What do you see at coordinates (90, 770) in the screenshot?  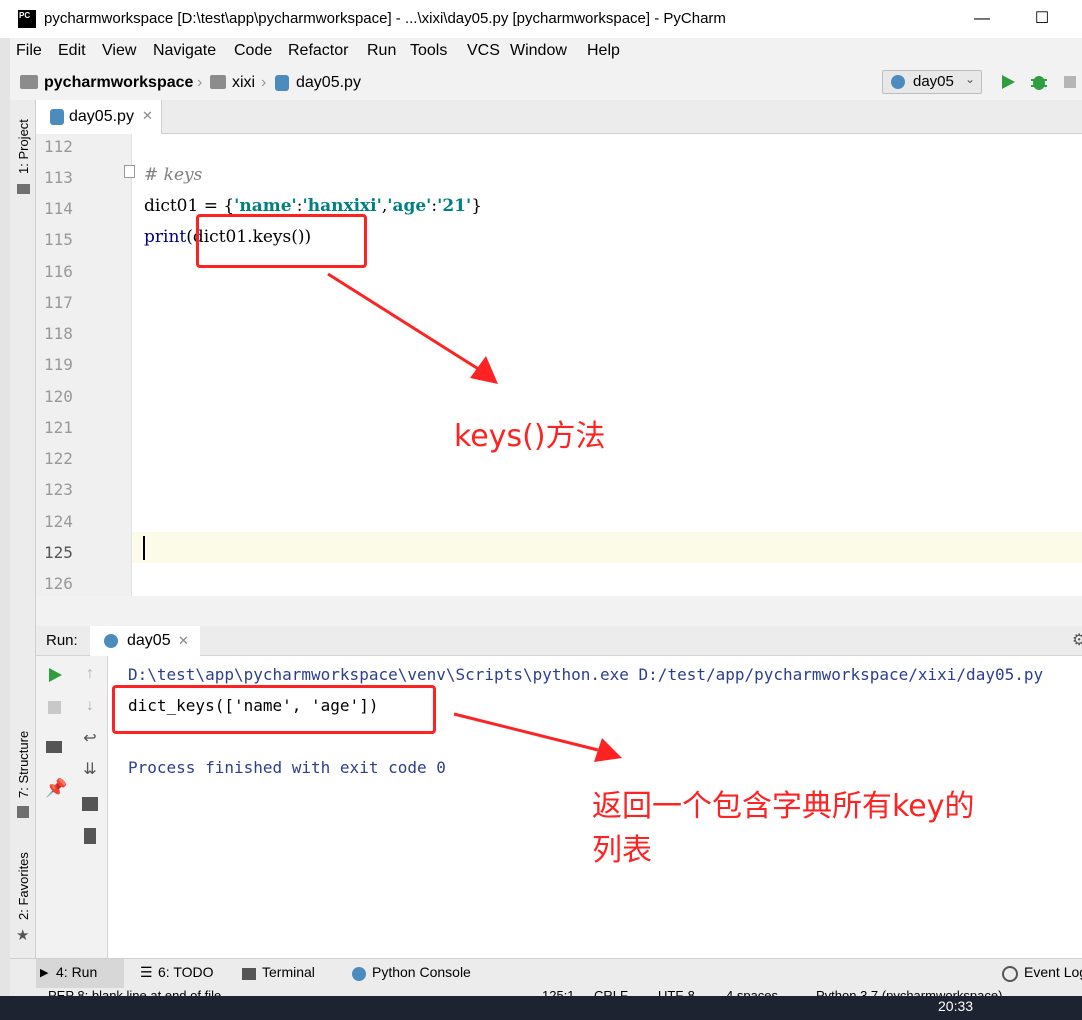 I see `scroll-to-end-icon: ⇊` at bounding box center [90, 770].